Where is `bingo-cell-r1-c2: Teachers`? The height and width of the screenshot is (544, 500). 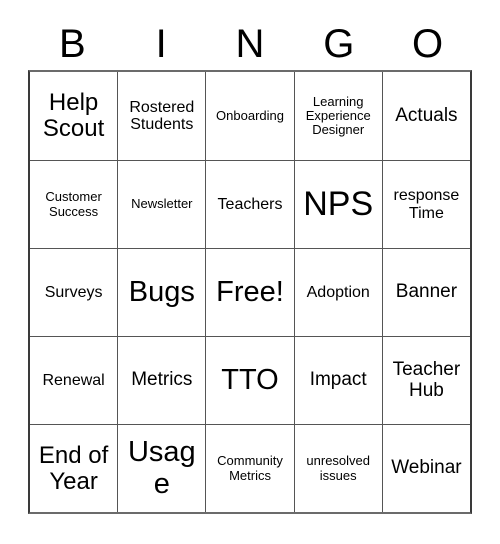
bingo-cell-r1-c2: Teachers is located at coordinates (249, 204).